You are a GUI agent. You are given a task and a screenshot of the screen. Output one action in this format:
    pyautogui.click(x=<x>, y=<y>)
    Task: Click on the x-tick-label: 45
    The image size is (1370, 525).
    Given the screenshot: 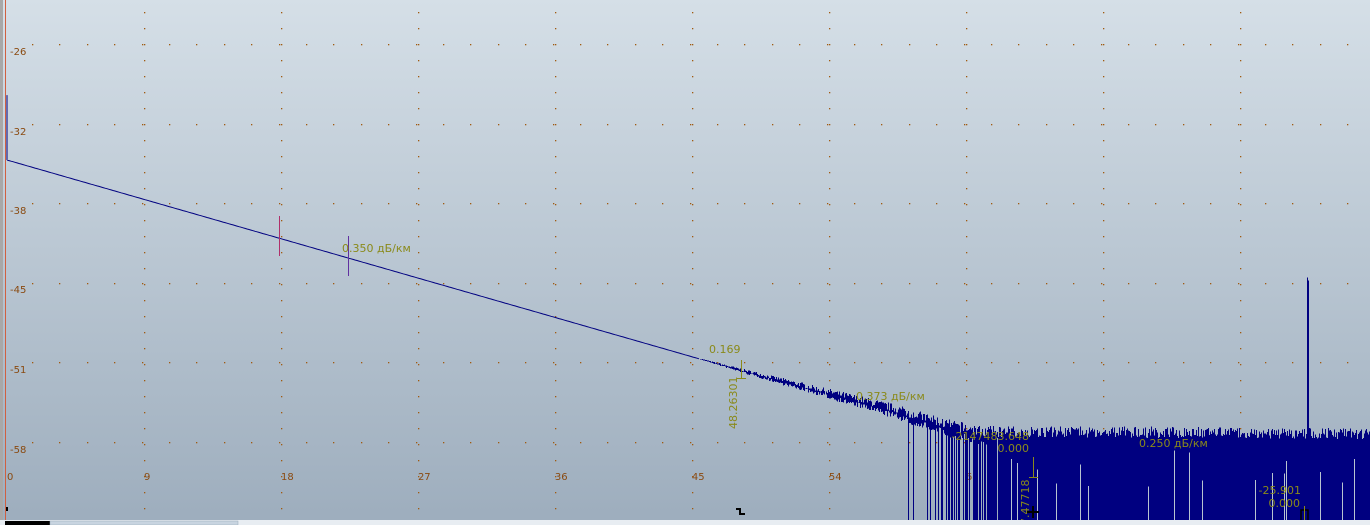 What is the action you would take?
    pyautogui.click(x=698, y=477)
    